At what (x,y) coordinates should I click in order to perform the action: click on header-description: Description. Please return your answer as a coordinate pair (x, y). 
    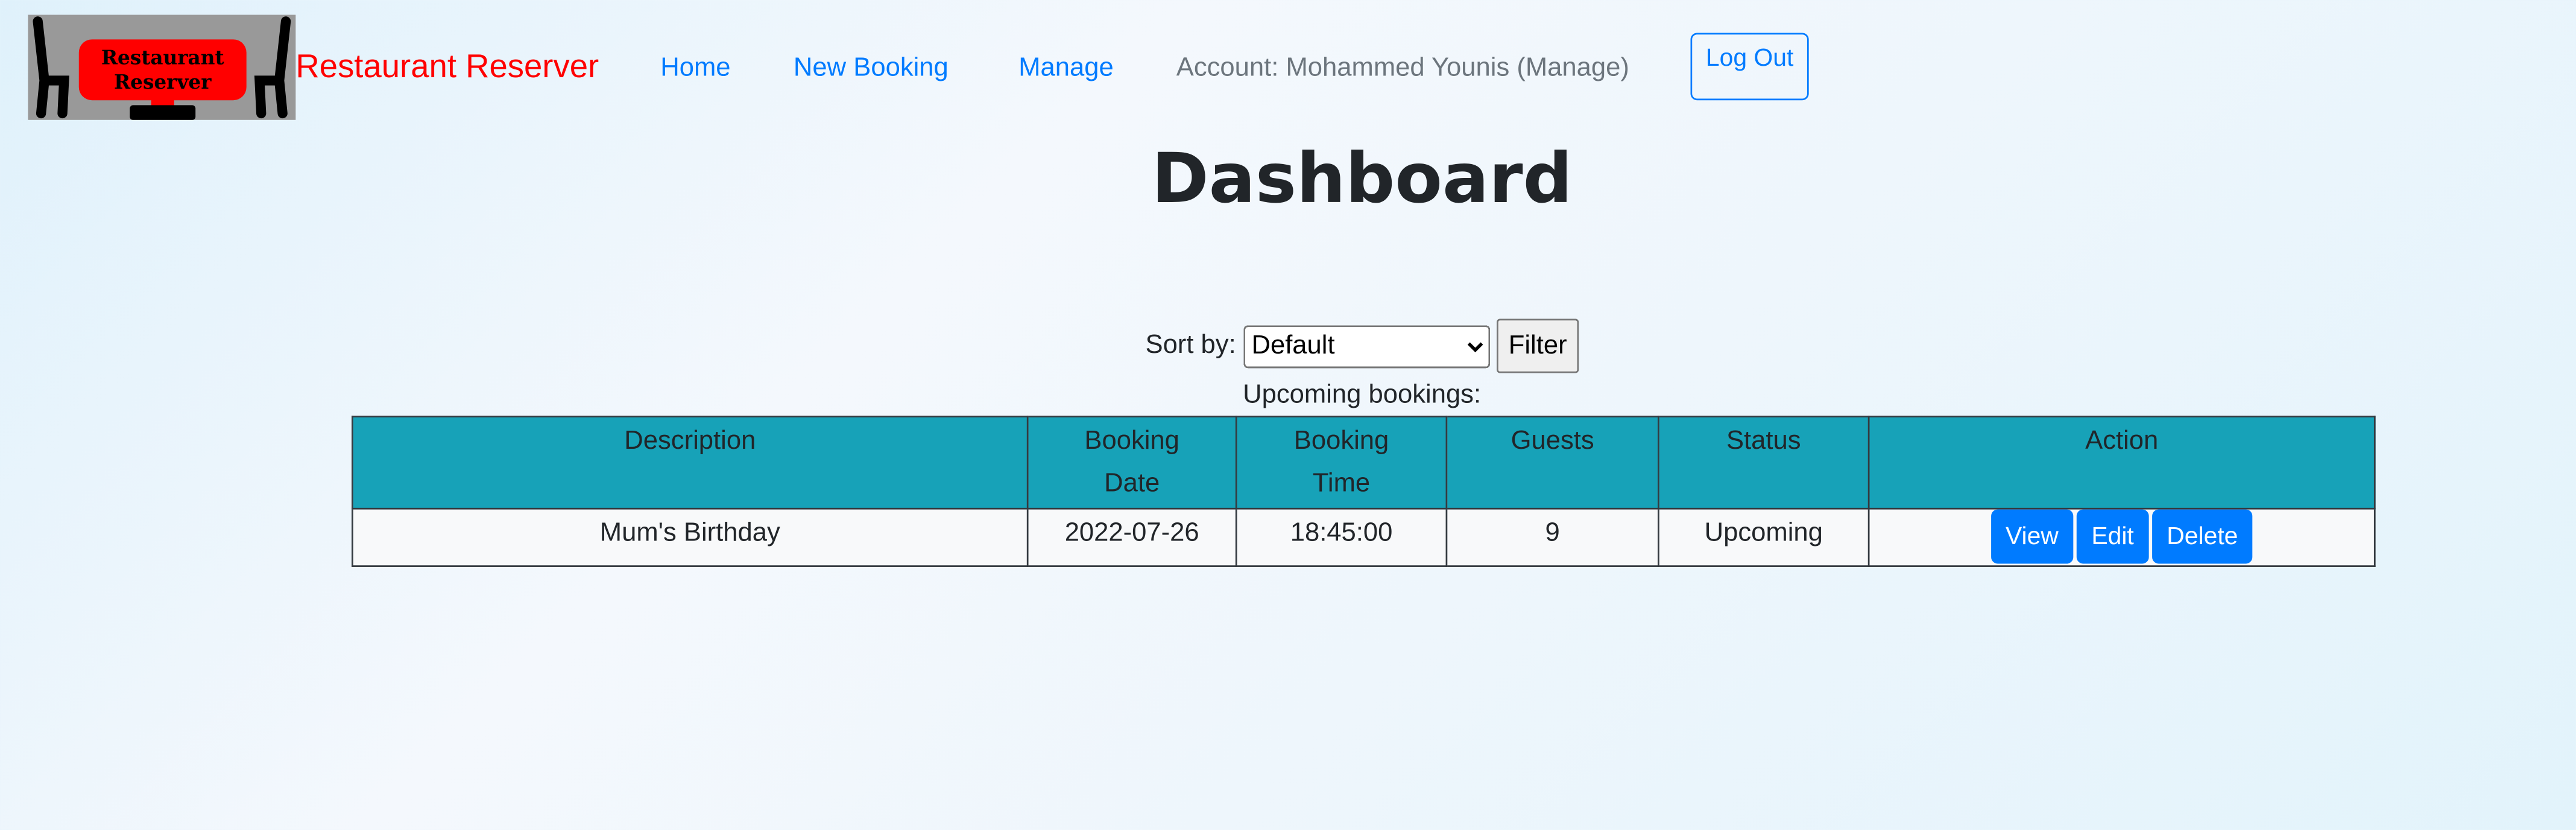
    Looking at the image, I should click on (690, 463).